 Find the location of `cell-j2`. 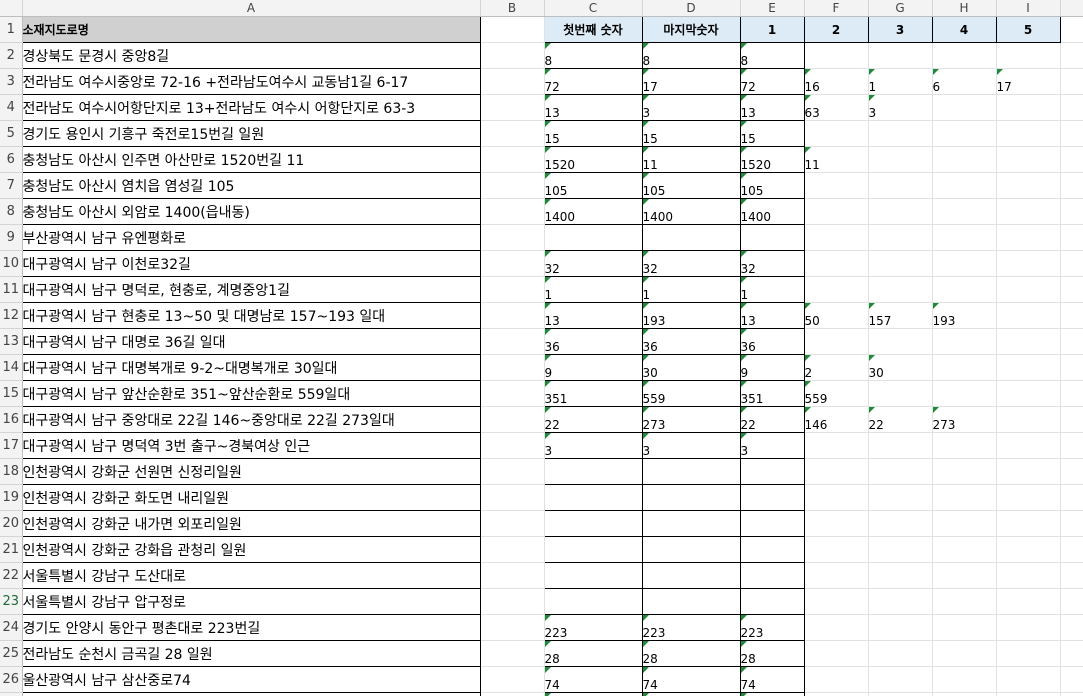

cell-j2 is located at coordinates (1071, 55).